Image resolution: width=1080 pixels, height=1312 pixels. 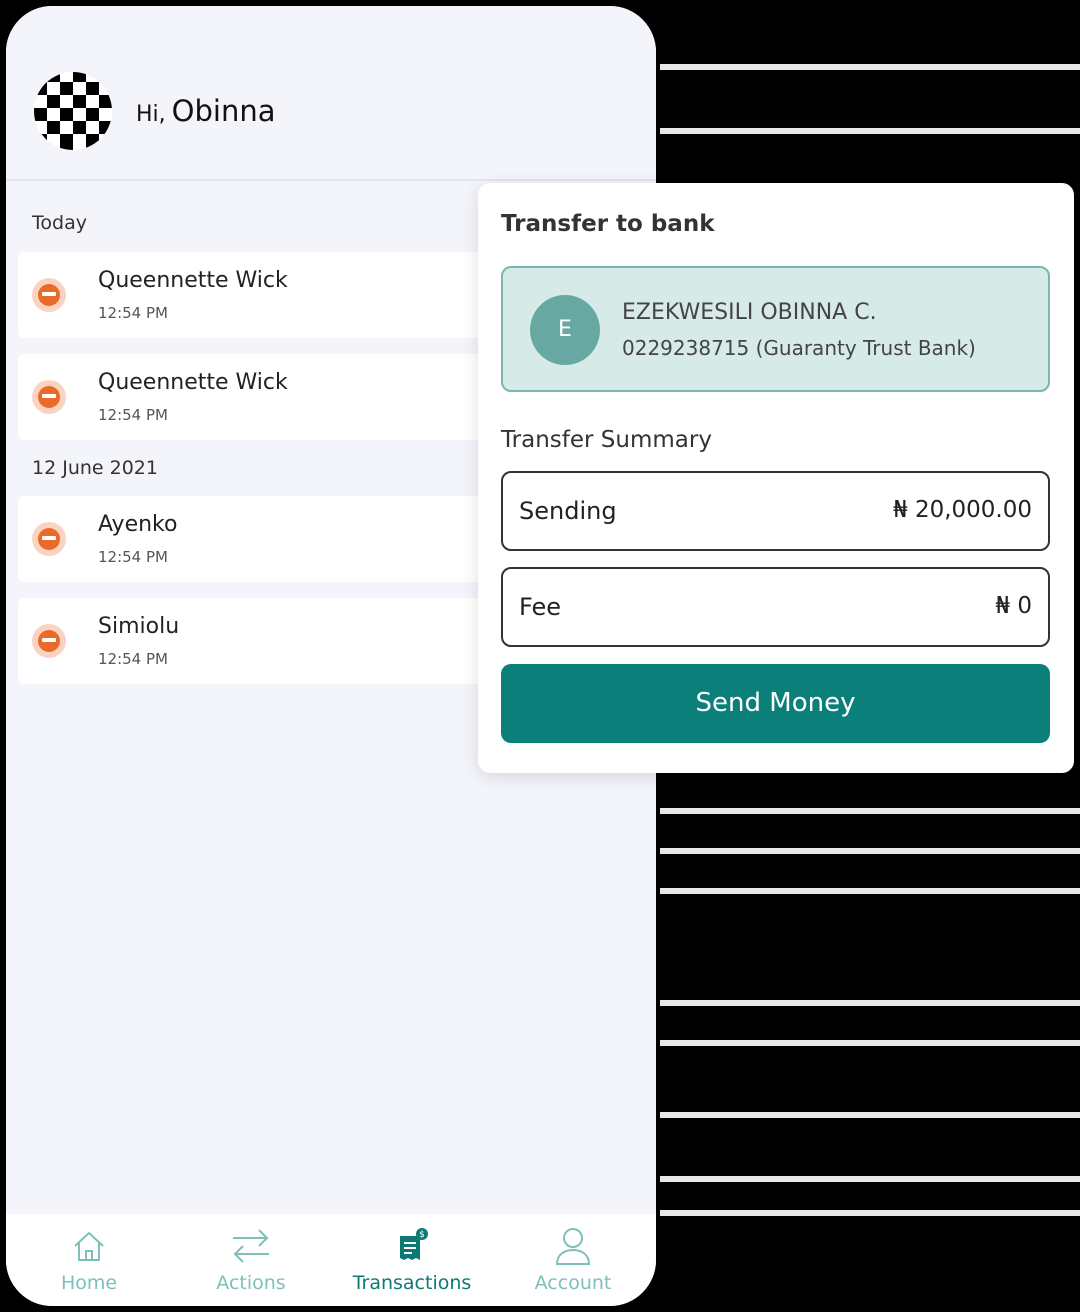 I want to click on home-icon, so click(x=89, y=1246).